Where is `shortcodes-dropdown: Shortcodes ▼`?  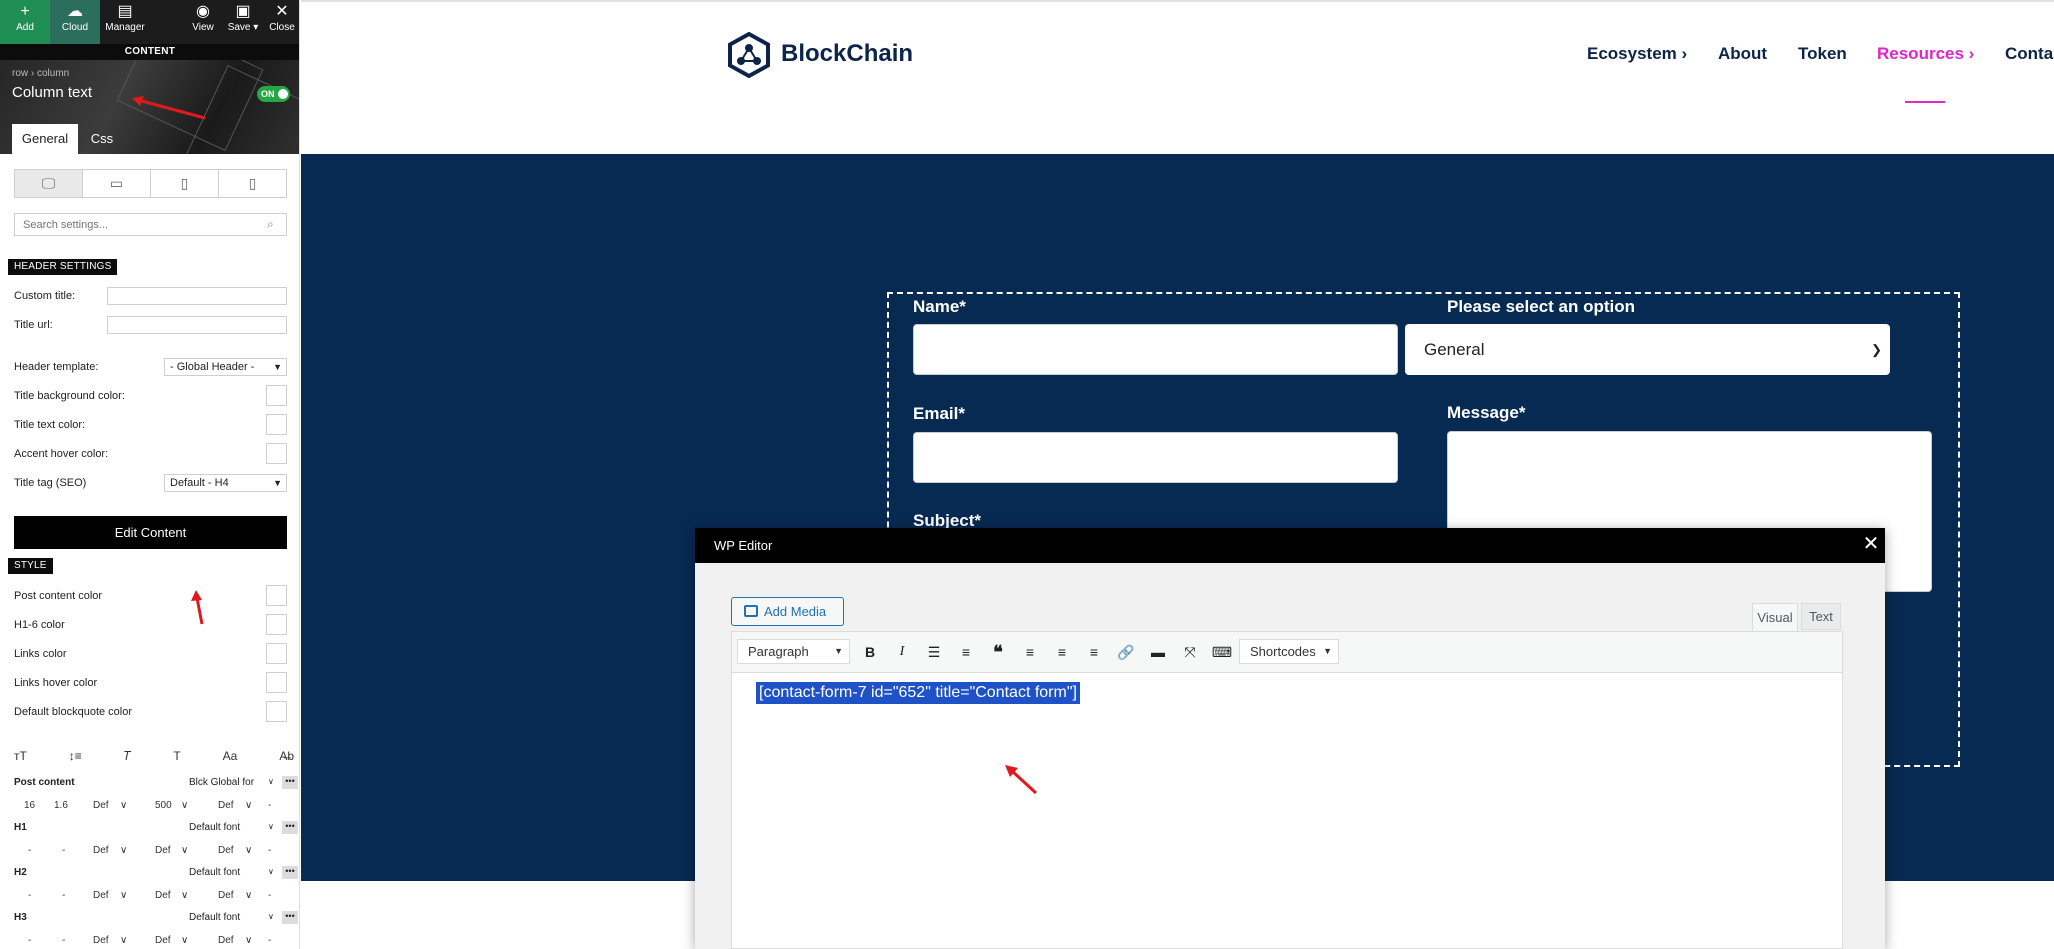
shortcodes-dropdown: Shortcodes ▼ is located at coordinates (1289, 651).